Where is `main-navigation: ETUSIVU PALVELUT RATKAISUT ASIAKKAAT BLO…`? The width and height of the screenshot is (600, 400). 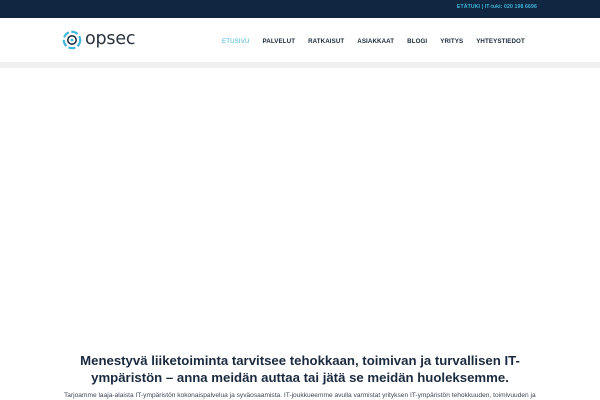 main-navigation: ETUSIVU PALVELUT RATKAISUT ASIAKKAAT BLO… is located at coordinates (373, 41).